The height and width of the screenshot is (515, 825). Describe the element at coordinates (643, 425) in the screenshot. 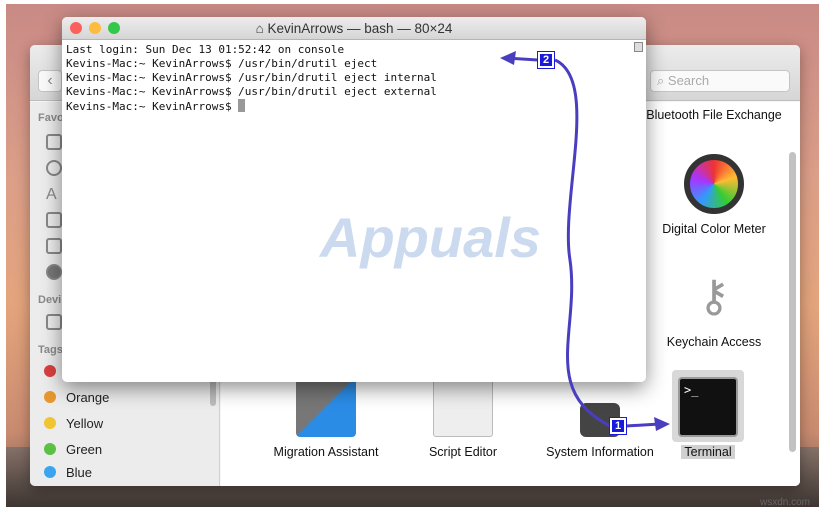

I see `arrow-to-terminal-app` at that location.